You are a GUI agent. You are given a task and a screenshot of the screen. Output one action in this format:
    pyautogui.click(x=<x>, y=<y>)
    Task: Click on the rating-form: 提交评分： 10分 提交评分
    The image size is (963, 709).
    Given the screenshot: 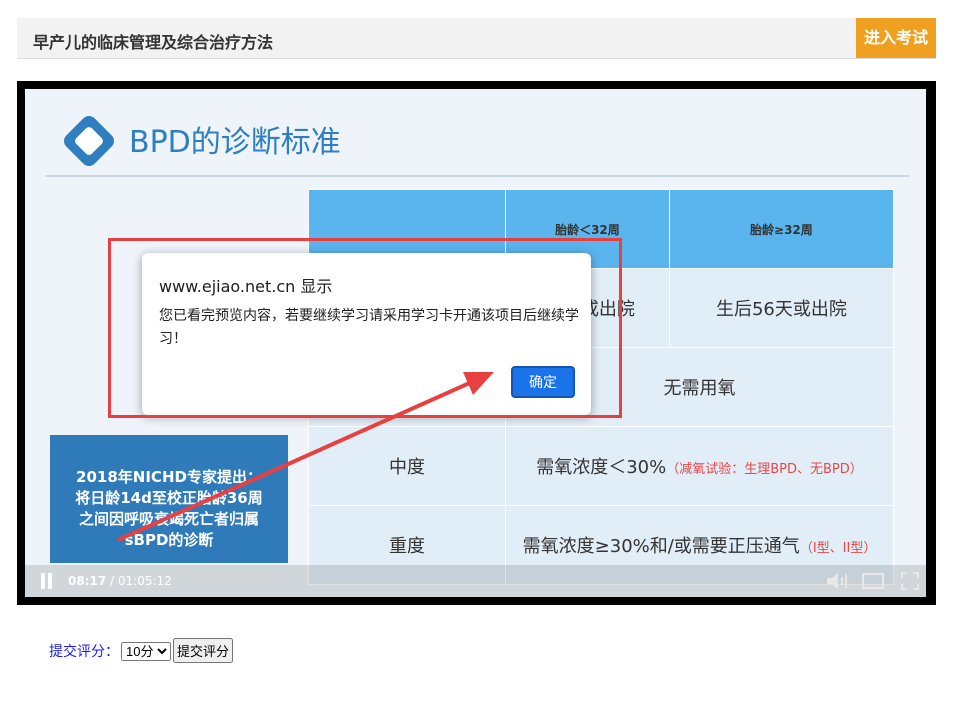 What is the action you would take?
    pyautogui.click(x=141, y=650)
    